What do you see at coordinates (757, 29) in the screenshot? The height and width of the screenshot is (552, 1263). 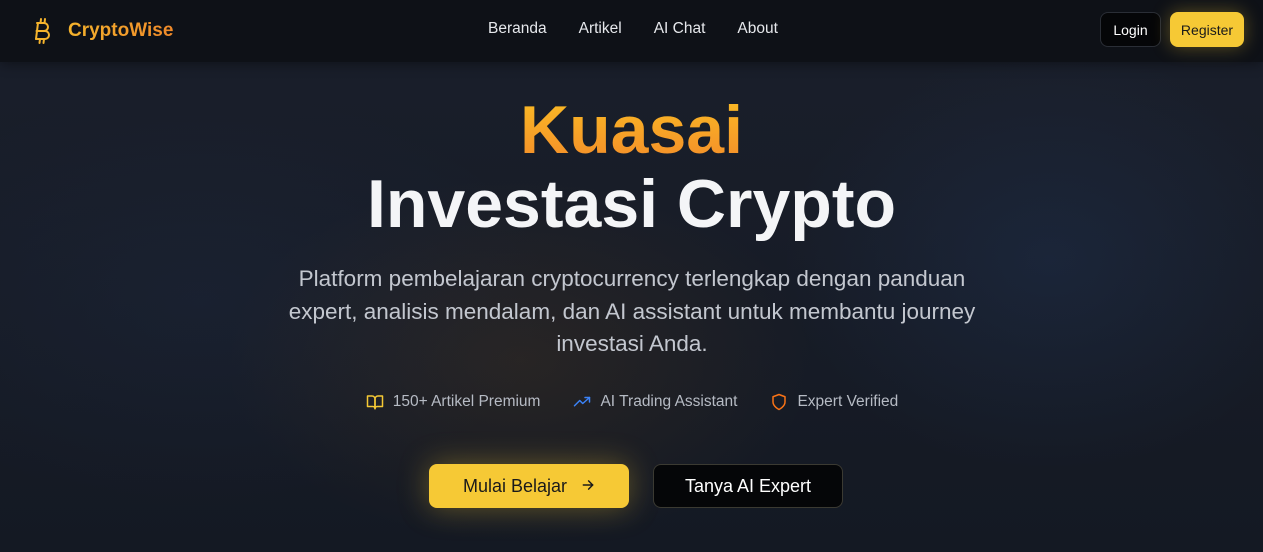 I see `nav-link-about: About` at bounding box center [757, 29].